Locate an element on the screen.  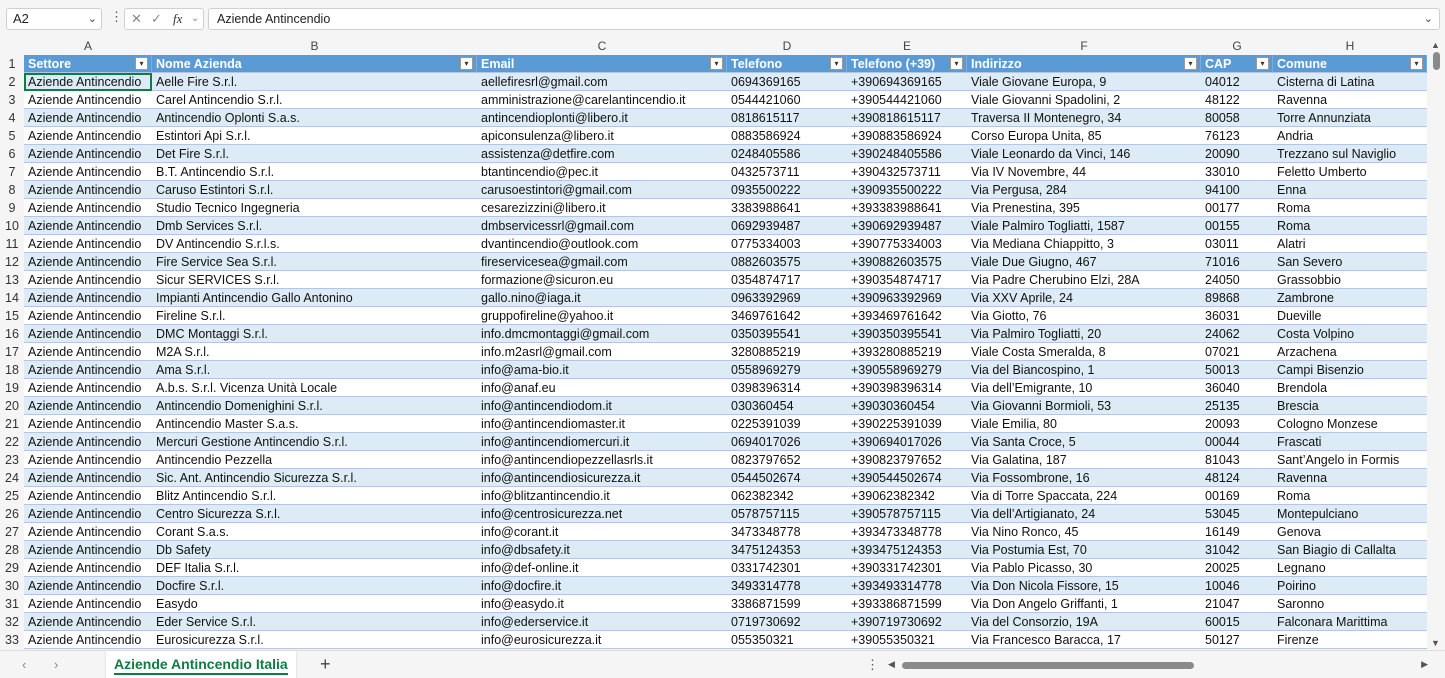
row-number: 23 is located at coordinates (12, 460).